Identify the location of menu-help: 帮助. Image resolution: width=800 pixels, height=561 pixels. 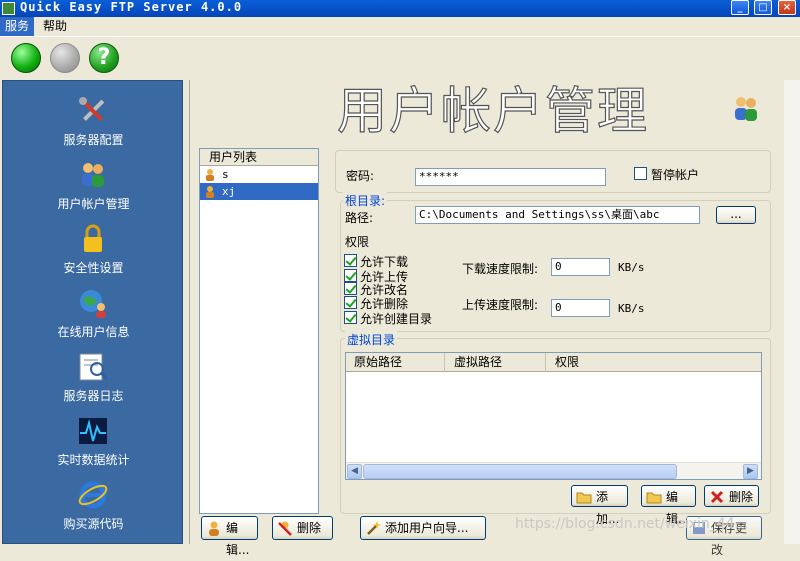
(55, 26).